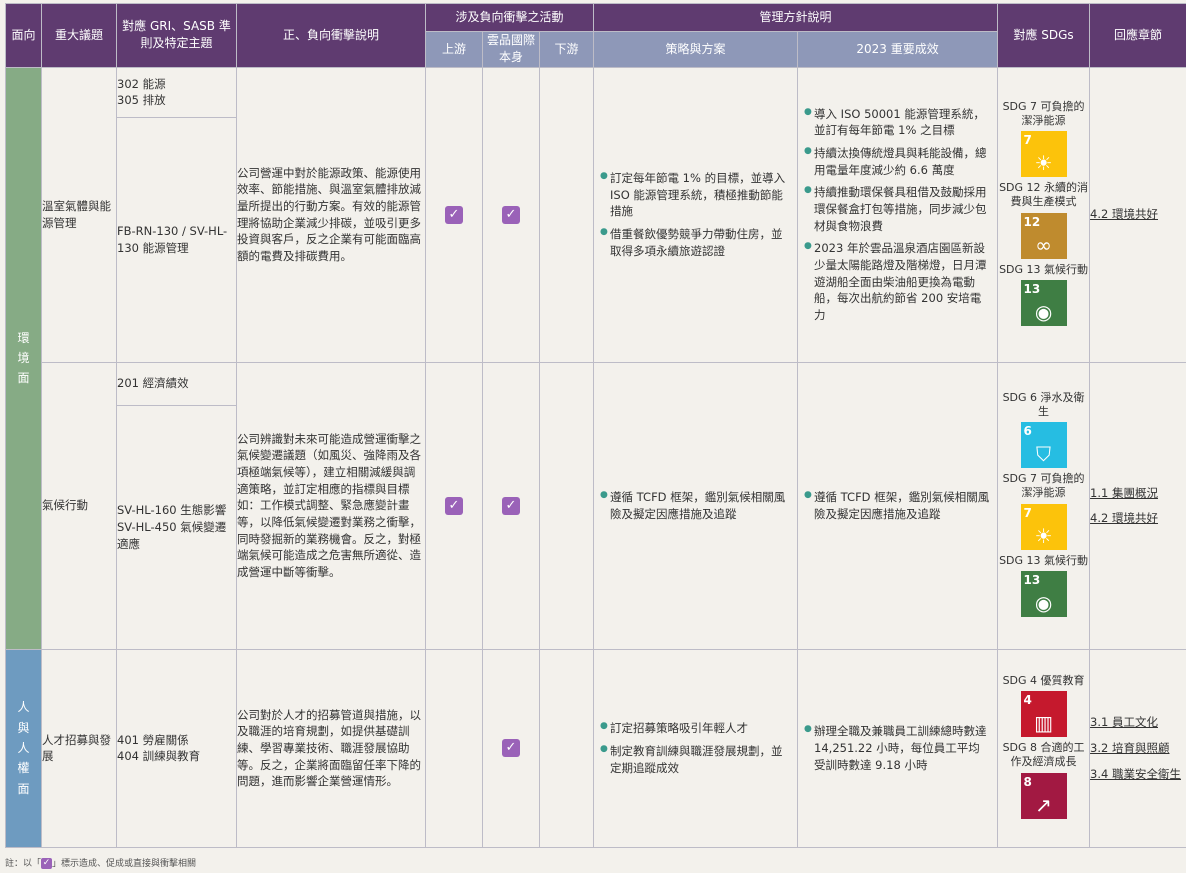 The width and height of the screenshot is (1186, 873). I want to click on header-chapter: 回應章節, so click(1137, 35).